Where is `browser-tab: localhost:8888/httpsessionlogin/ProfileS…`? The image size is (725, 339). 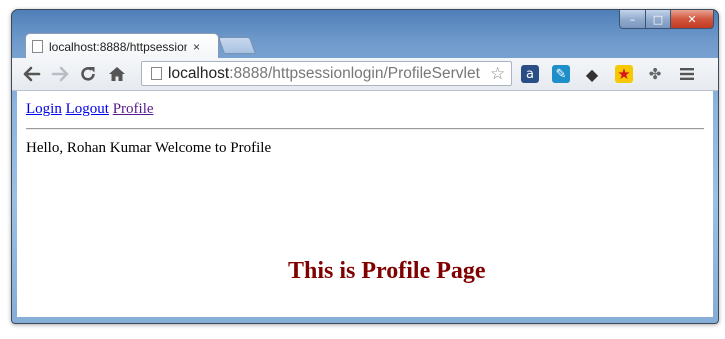 browser-tab: localhost:8888/httpsessionlogin/ProfileS… is located at coordinates (122, 46).